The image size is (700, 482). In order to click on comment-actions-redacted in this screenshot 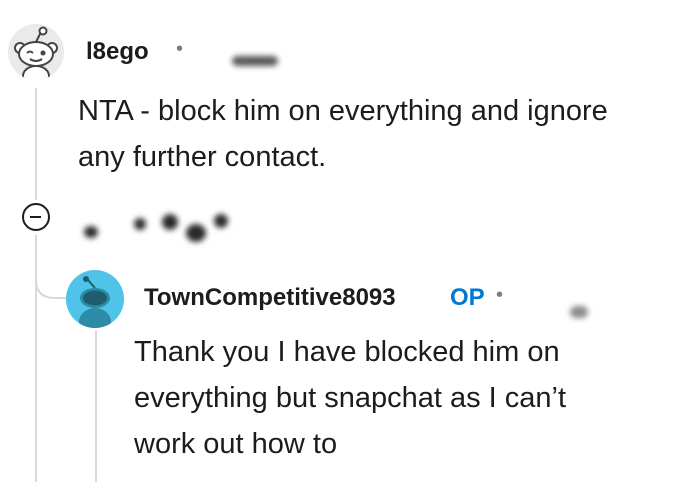, I will do `click(162, 227)`.